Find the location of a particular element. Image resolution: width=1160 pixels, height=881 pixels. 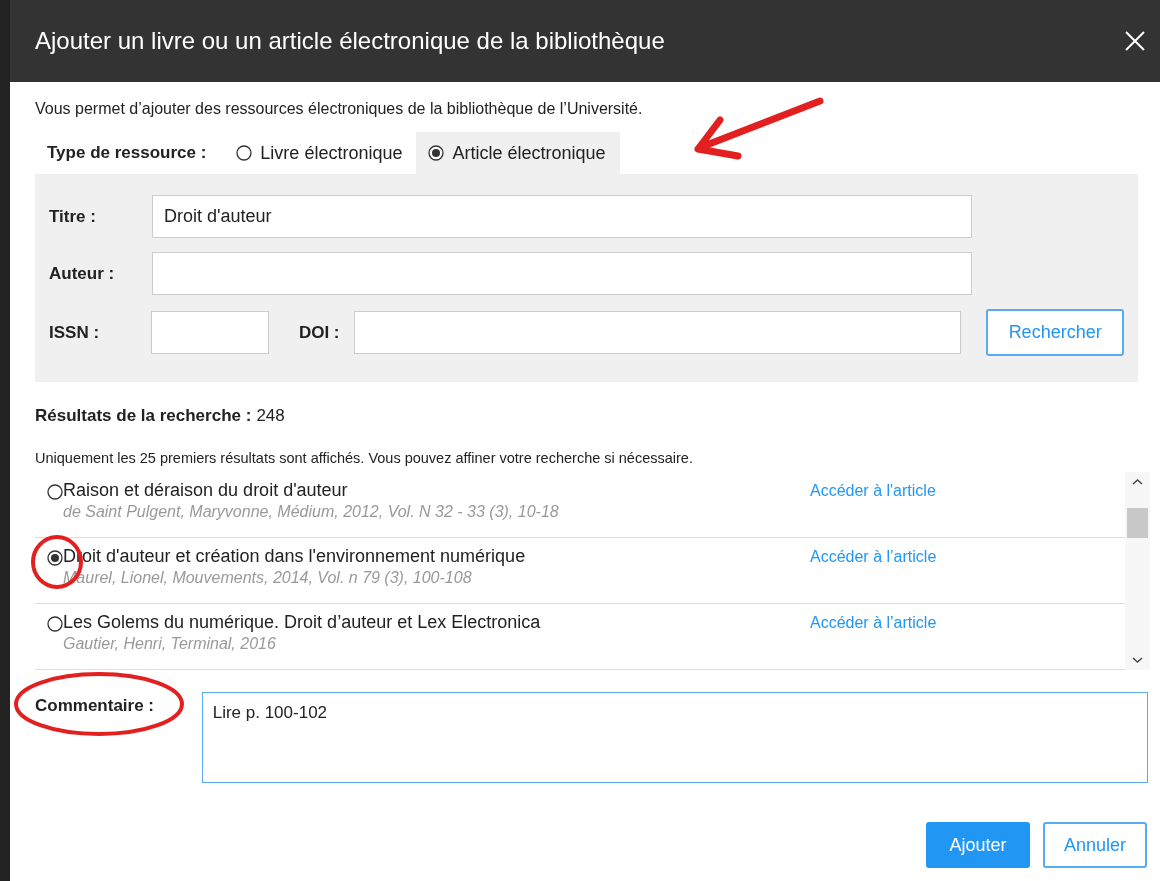

scrollbar is located at coordinates (1137, 571).